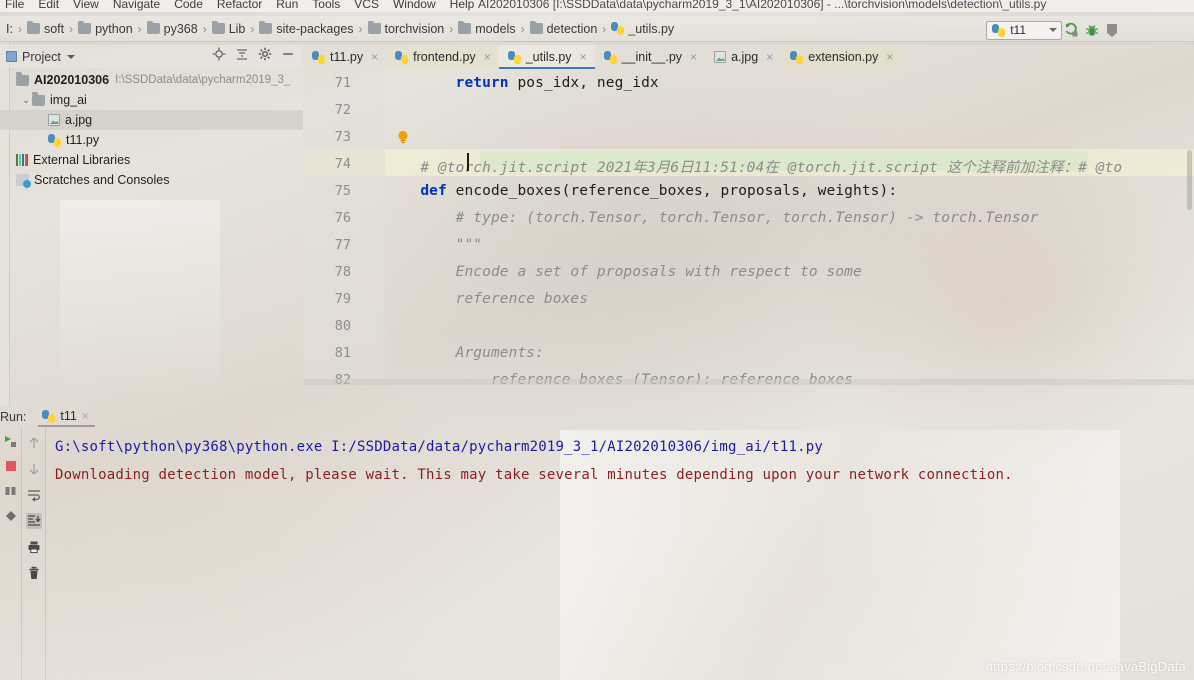 This screenshot has width=1194, height=680. I want to click on run-icon, so click(1072, 30).